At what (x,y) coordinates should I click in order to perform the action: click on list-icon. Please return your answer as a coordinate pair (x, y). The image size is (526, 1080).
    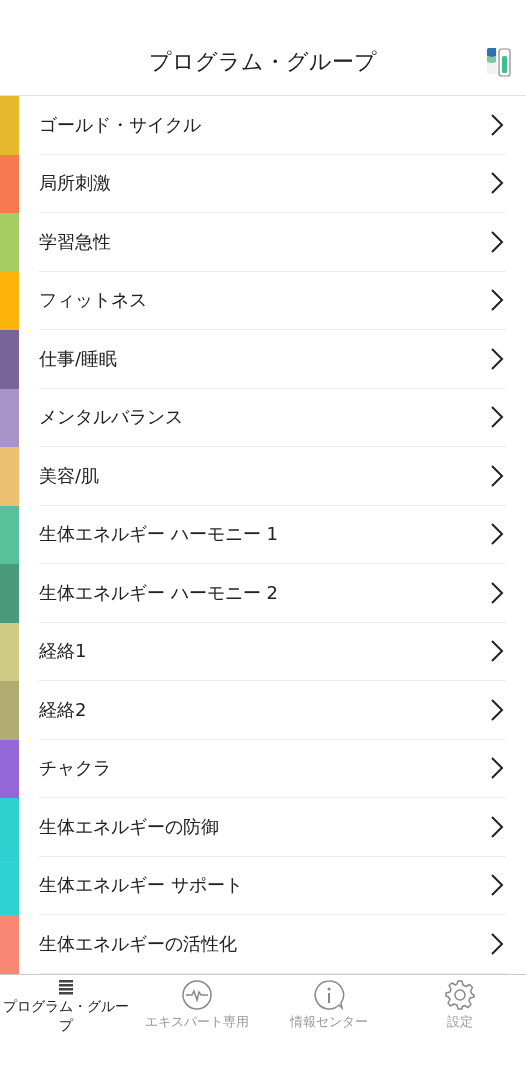
    Looking at the image, I should click on (65, 986).